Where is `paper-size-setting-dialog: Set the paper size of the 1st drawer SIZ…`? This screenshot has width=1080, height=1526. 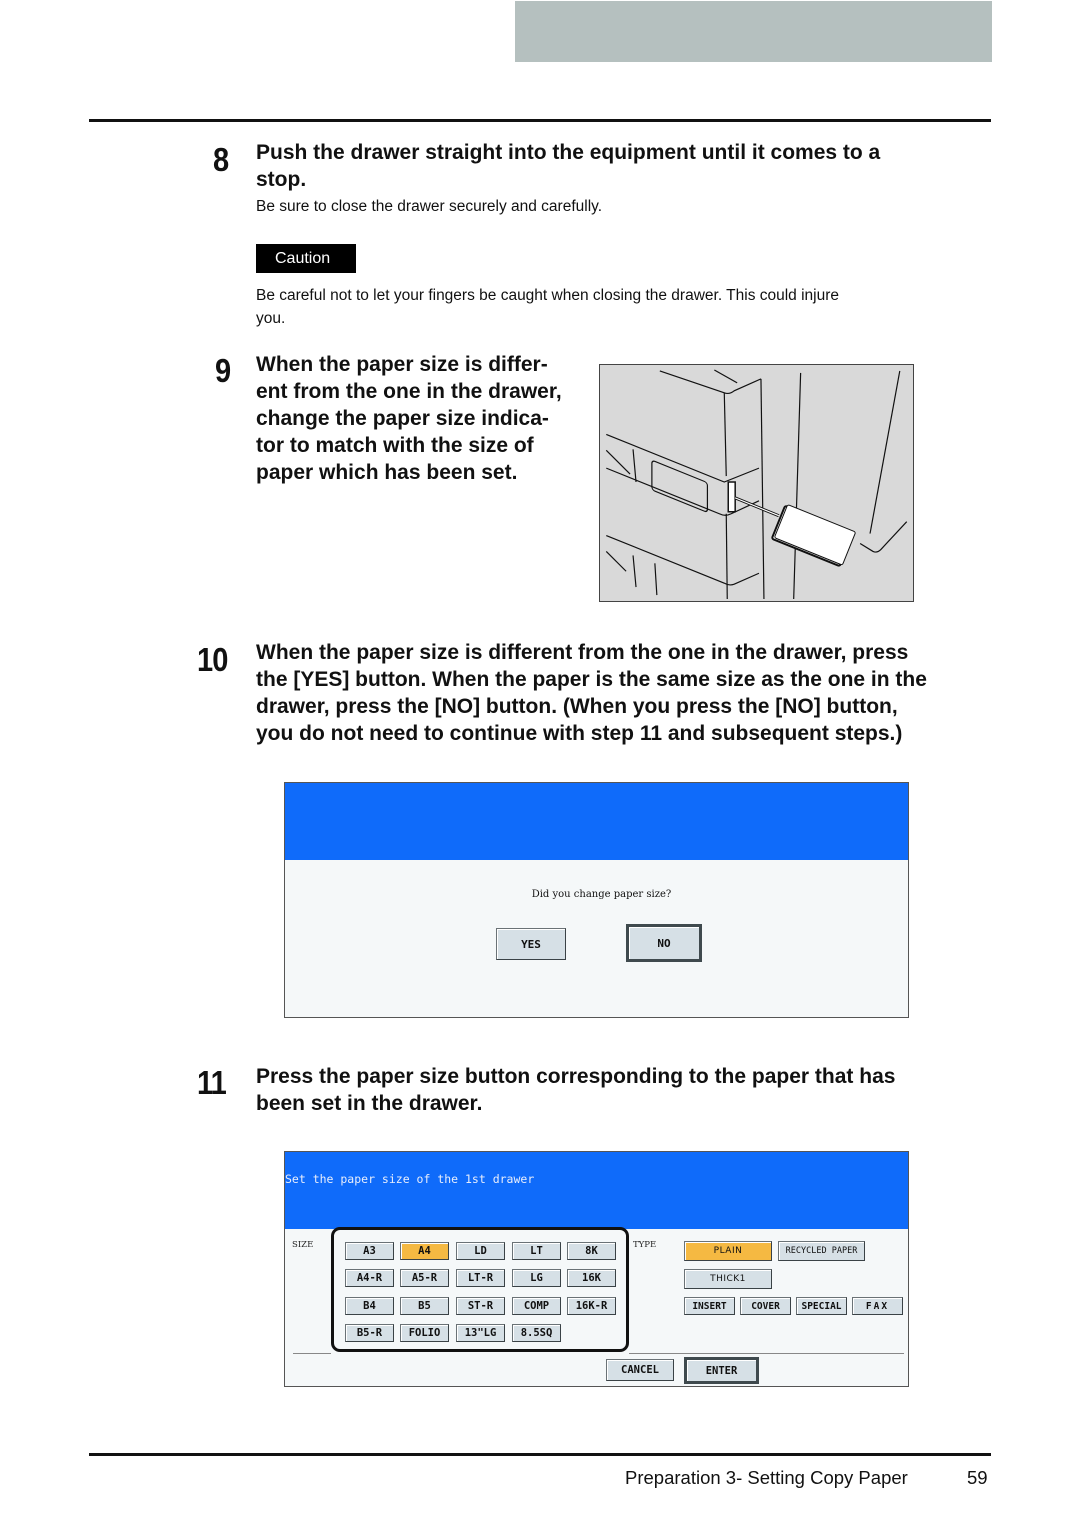 paper-size-setting-dialog: Set the paper size of the 1st drawer SIZ… is located at coordinates (596, 1269).